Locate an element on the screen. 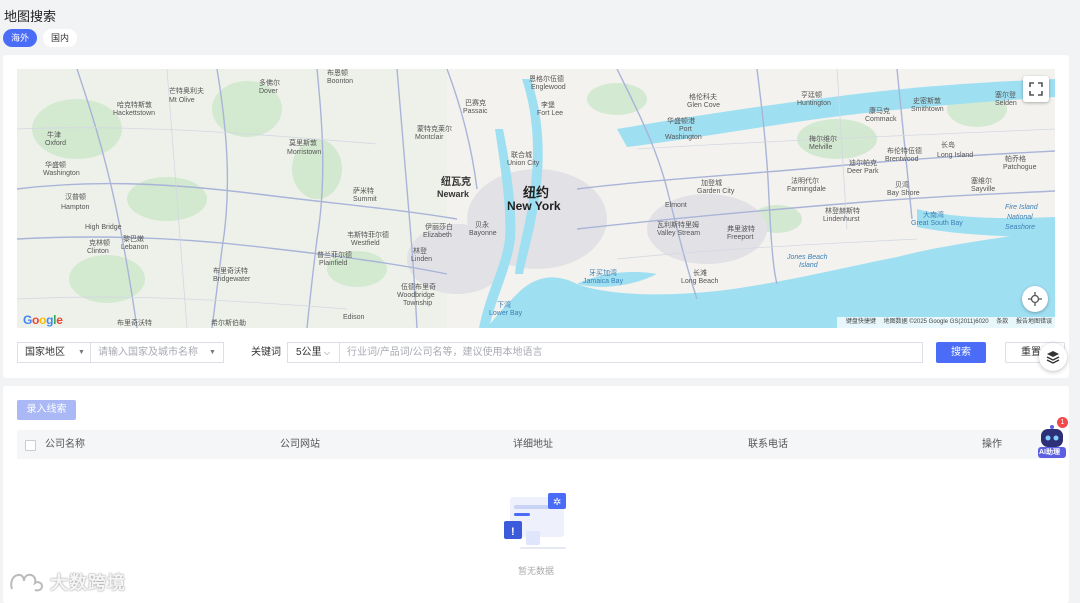 The width and height of the screenshot is (1080, 603). svg-text: 蒙特克莱尔 is located at coordinates (434, 128).